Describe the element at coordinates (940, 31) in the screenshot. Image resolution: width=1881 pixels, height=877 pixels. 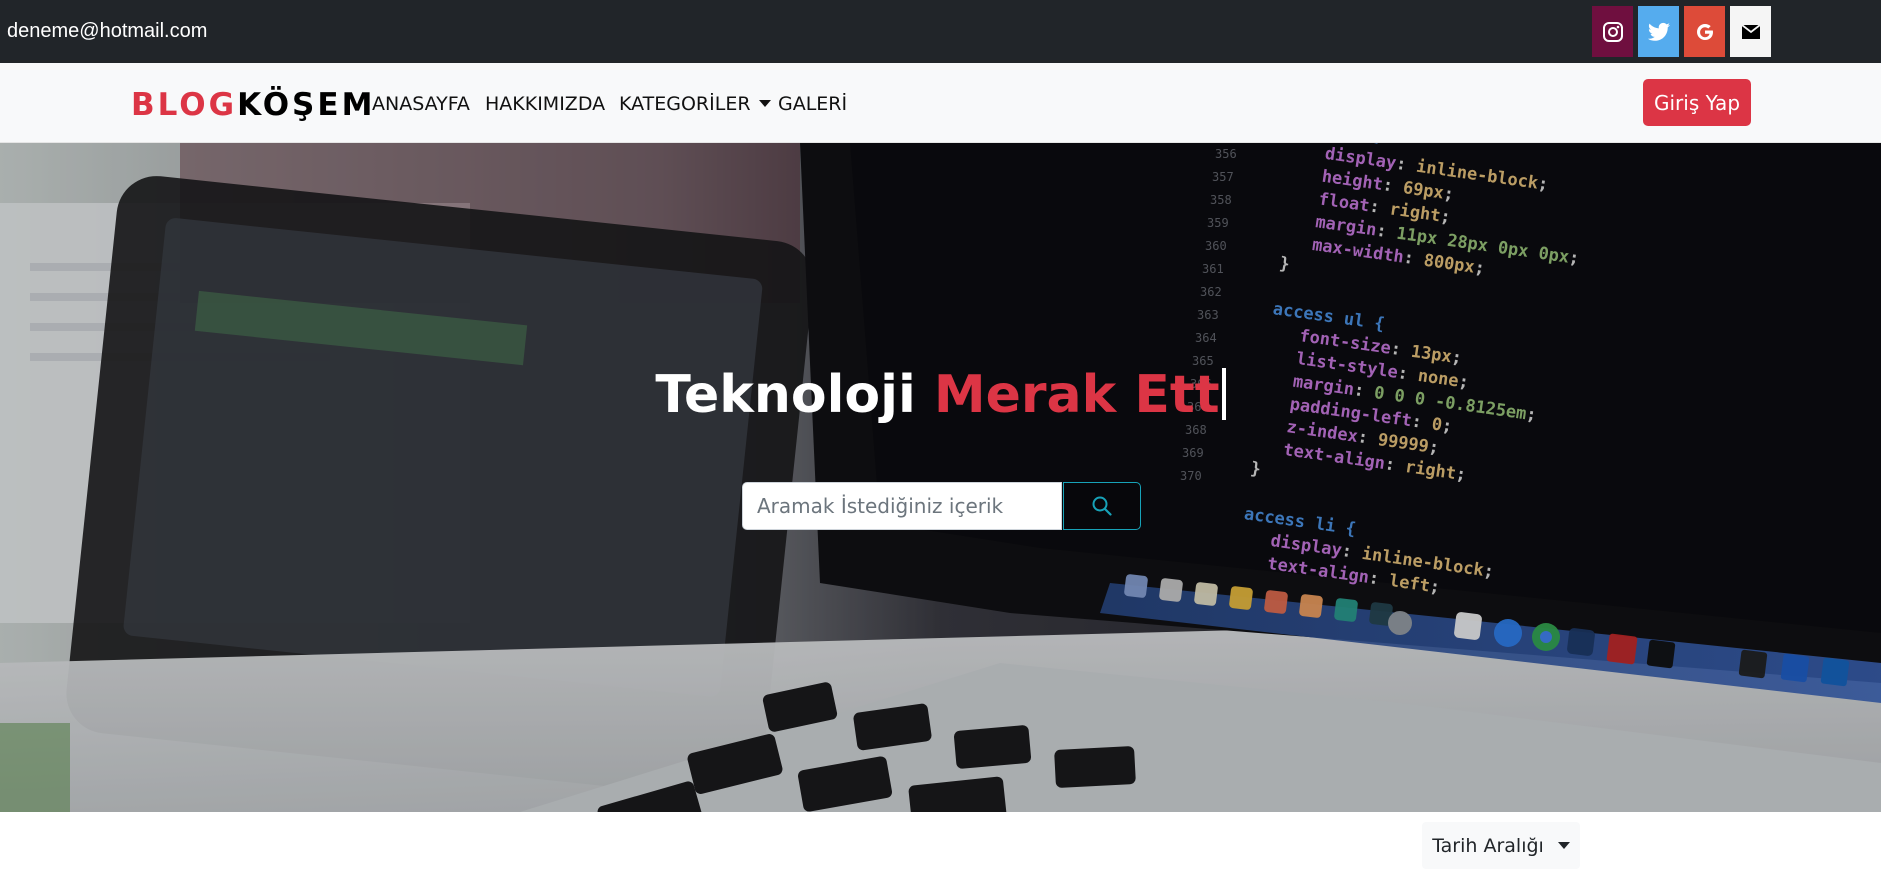
I see `top-bar: deneme@hotmail.com` at that location.